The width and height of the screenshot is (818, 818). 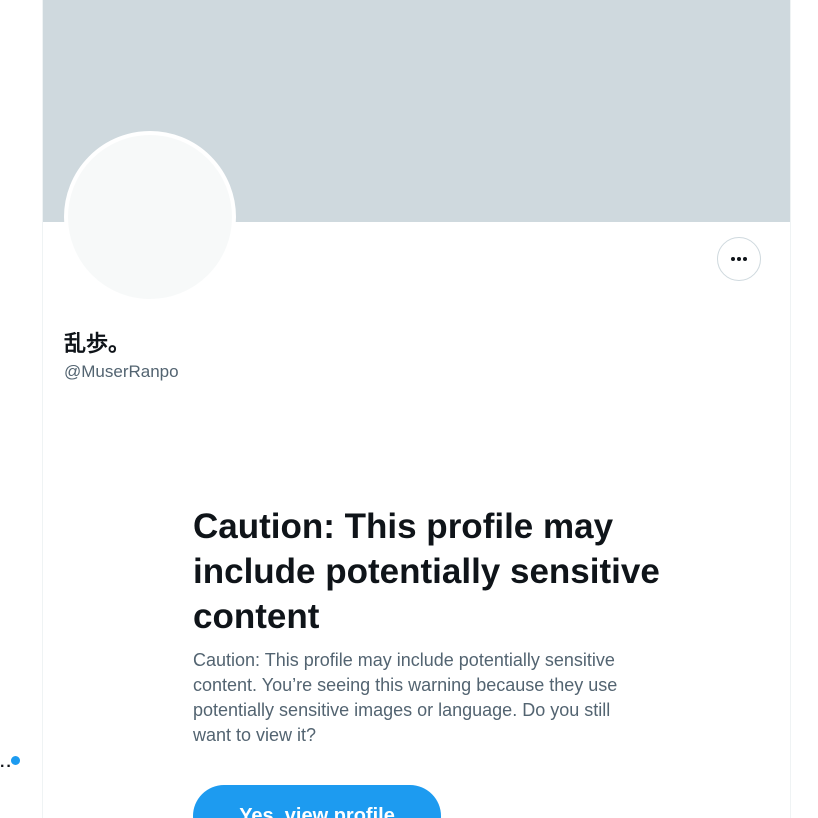 What do you see at coordinates (97, 344) in the screenshot?
I see `profile-display-name: 乱歩。` at bounding box center [97, 344].